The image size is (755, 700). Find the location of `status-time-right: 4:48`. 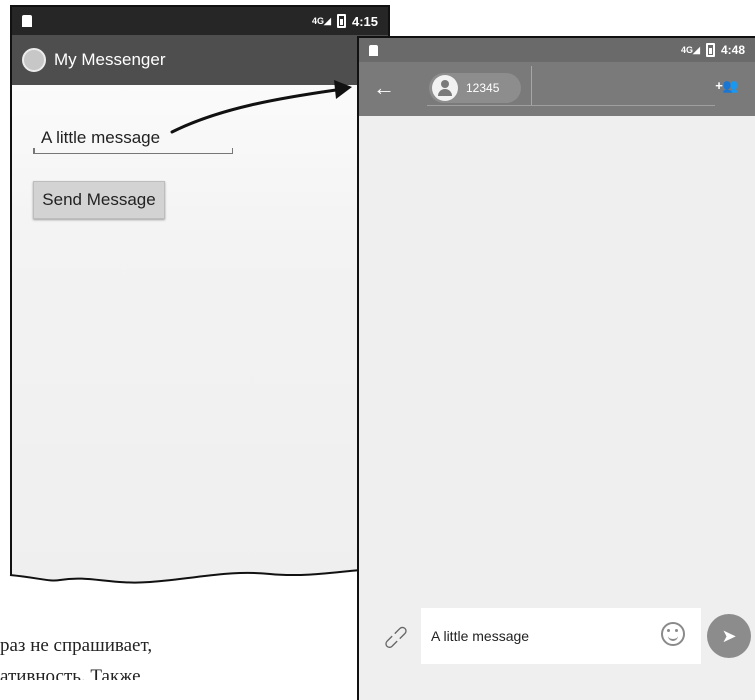

status-time-right: 4:48 is located at coordinates (732, 50).